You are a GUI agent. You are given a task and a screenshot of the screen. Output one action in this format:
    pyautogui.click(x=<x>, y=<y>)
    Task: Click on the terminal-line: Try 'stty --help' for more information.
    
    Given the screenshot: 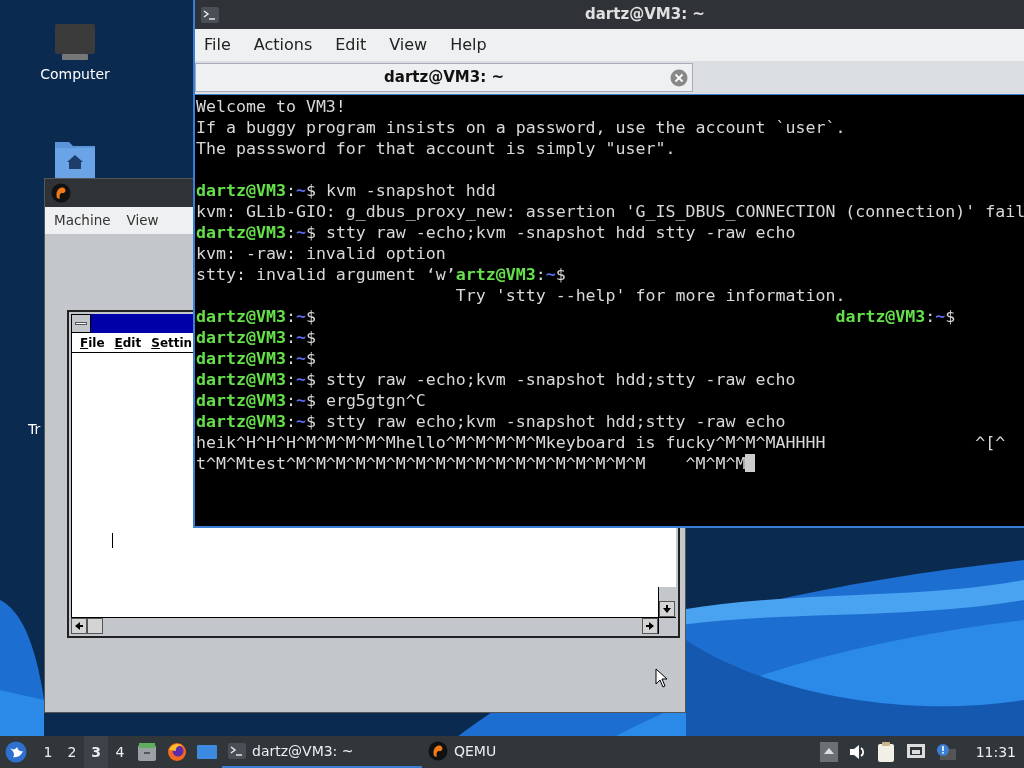 What is the action you would take?
    pyautogui.click(x=650, y=295)
    